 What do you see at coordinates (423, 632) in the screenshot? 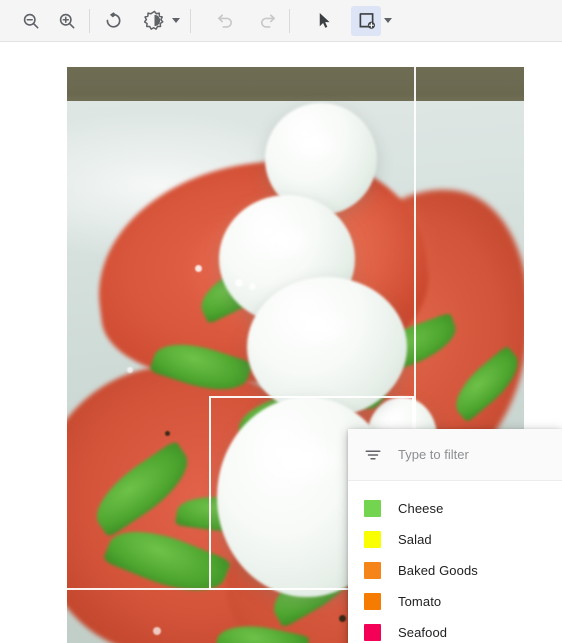
I see `legend-item-label: Seafood` at bounding box center [423, 632].